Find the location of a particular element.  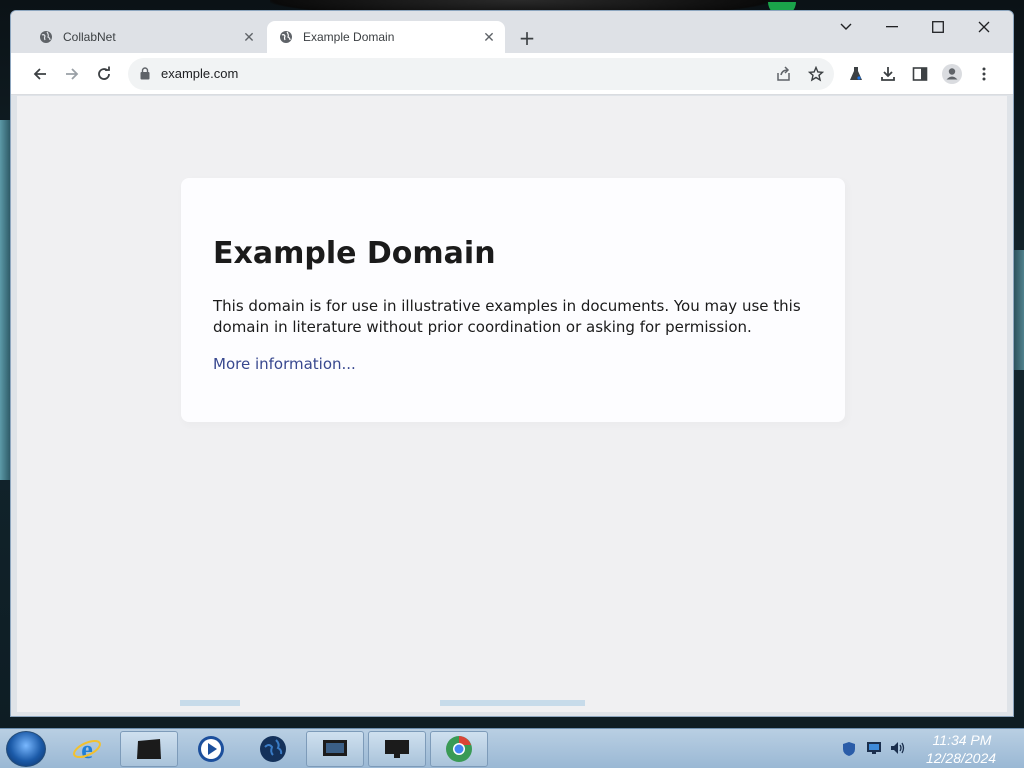

labs-button is located at coordinates (856, 74).